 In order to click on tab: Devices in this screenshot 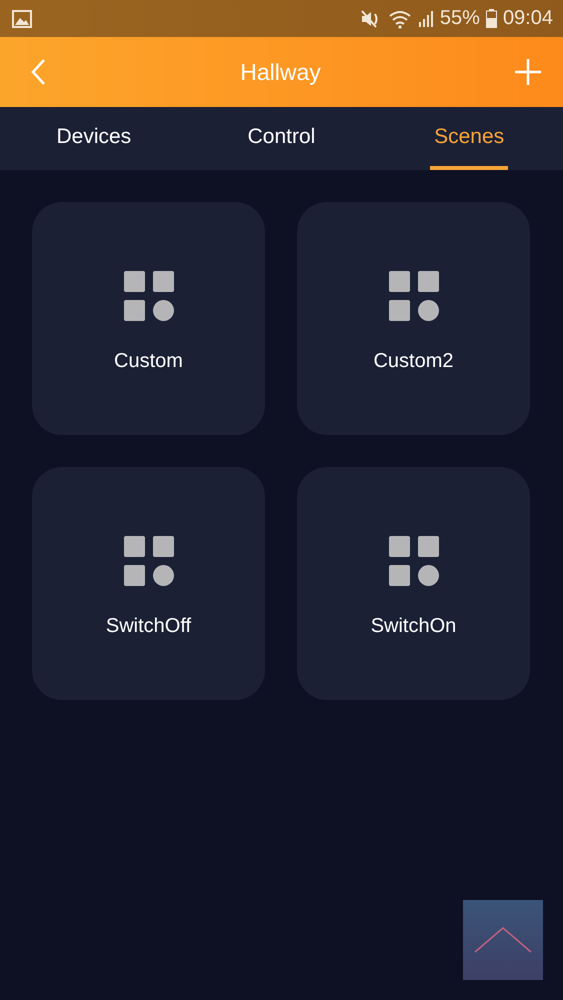, I will do `click(93, 138)`.